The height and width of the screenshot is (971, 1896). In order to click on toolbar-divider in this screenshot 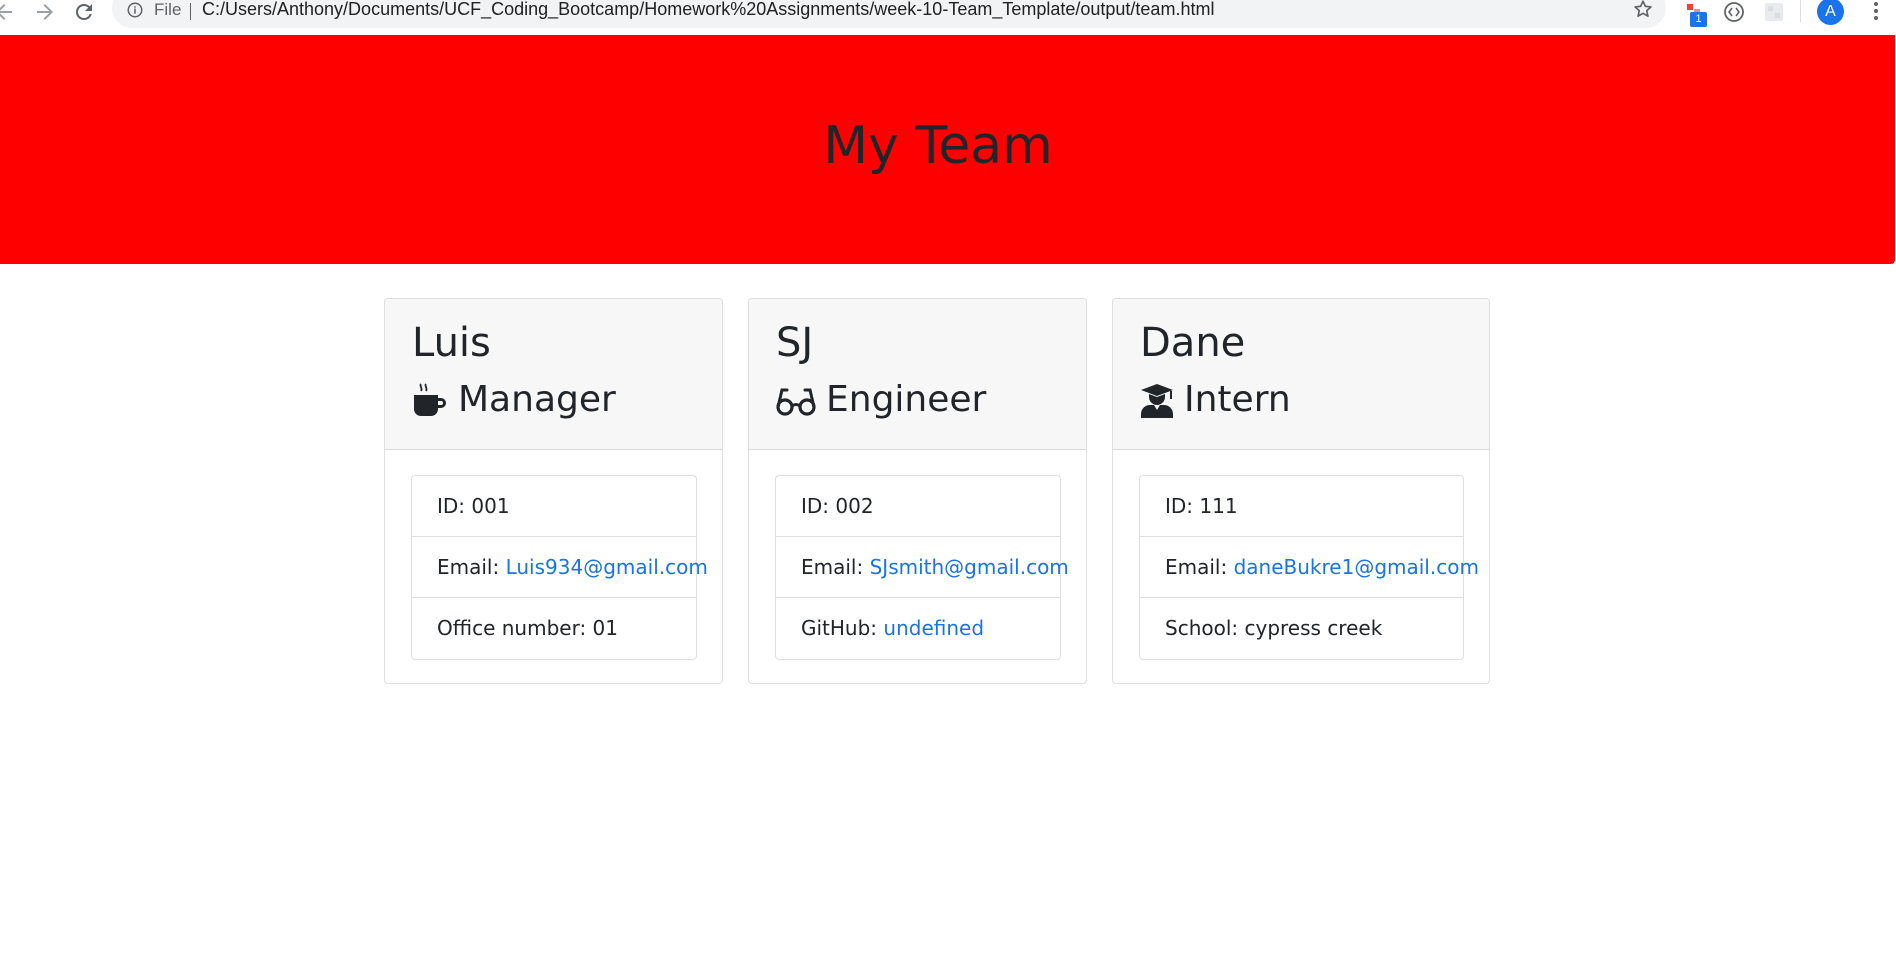, I will do `click(1800, 11)`.